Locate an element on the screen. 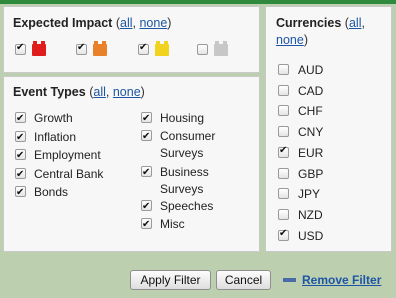 This screenshot has width=396, height=298. impact-high-icon is located at coordinates (39, 48).